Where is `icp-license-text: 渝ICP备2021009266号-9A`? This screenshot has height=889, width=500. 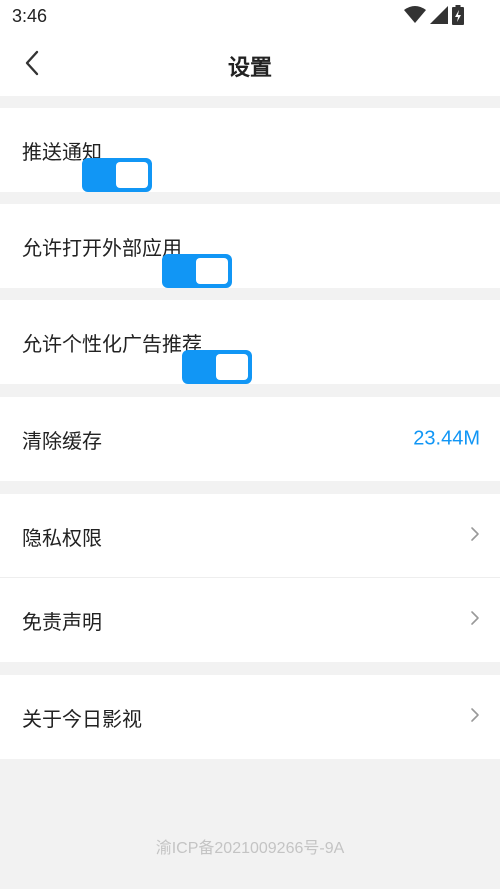 icp-license-text: 渝ICP备2021009266号-9A is located at coordinates (250, 848).